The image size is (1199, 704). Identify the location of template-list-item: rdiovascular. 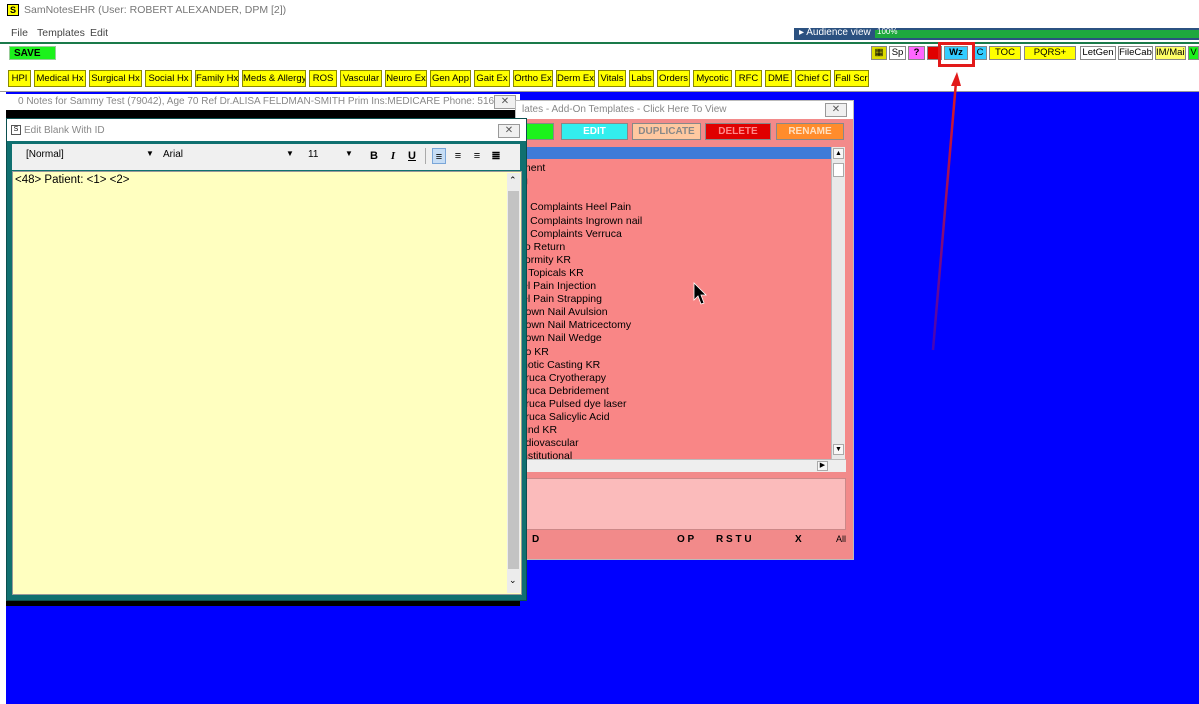
(550, 443).